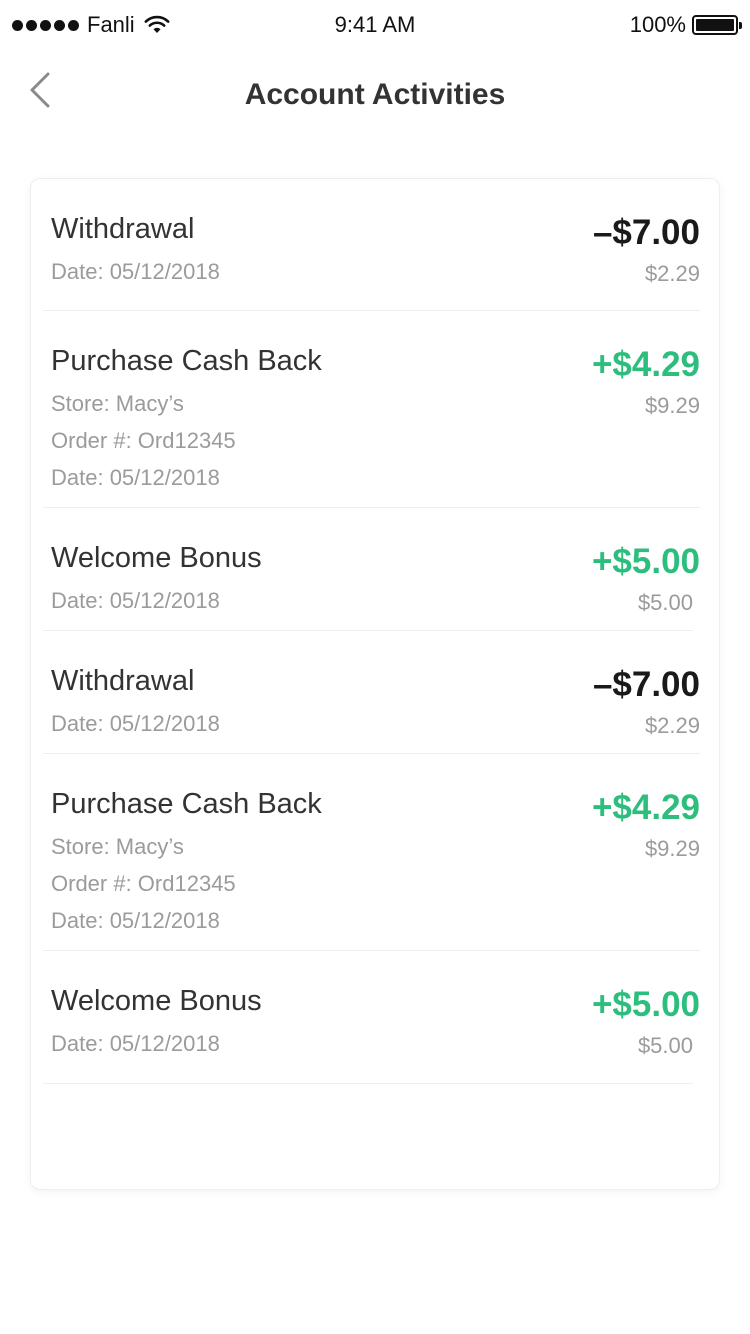 This screenshot has width=750, height=1334. I want to click on status-right: 100%, so click(685, 25).